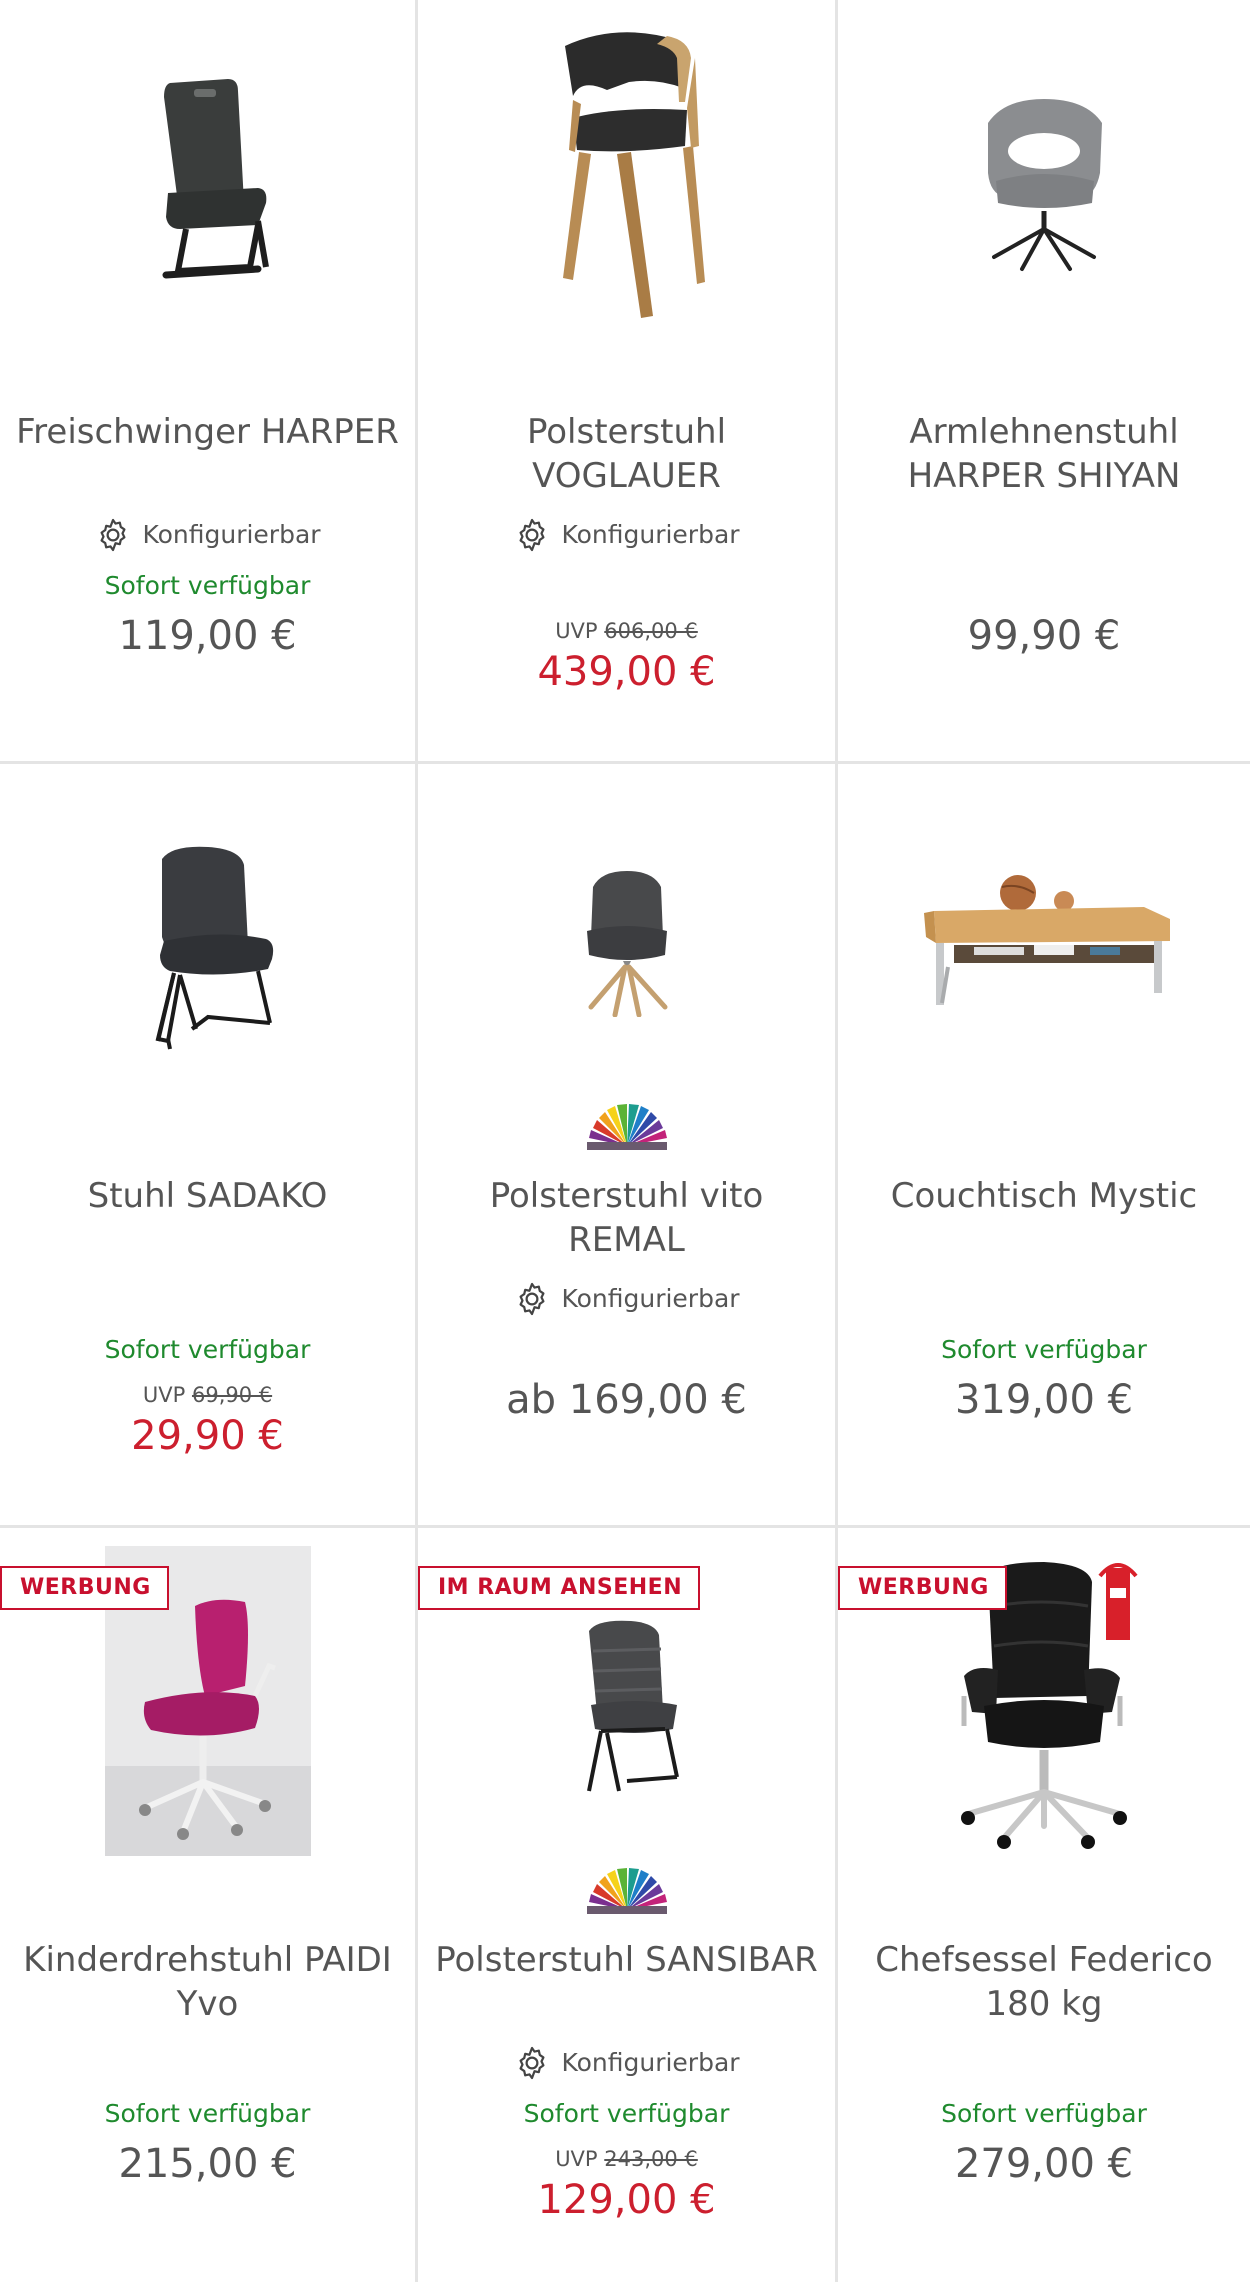  What do you see at coordinates (1044, 382) in the screenshot?
I see `product-card: Armlehnenstuhl HARPER SHIYAN 99,90 €` at bounding box center [1044, 382].